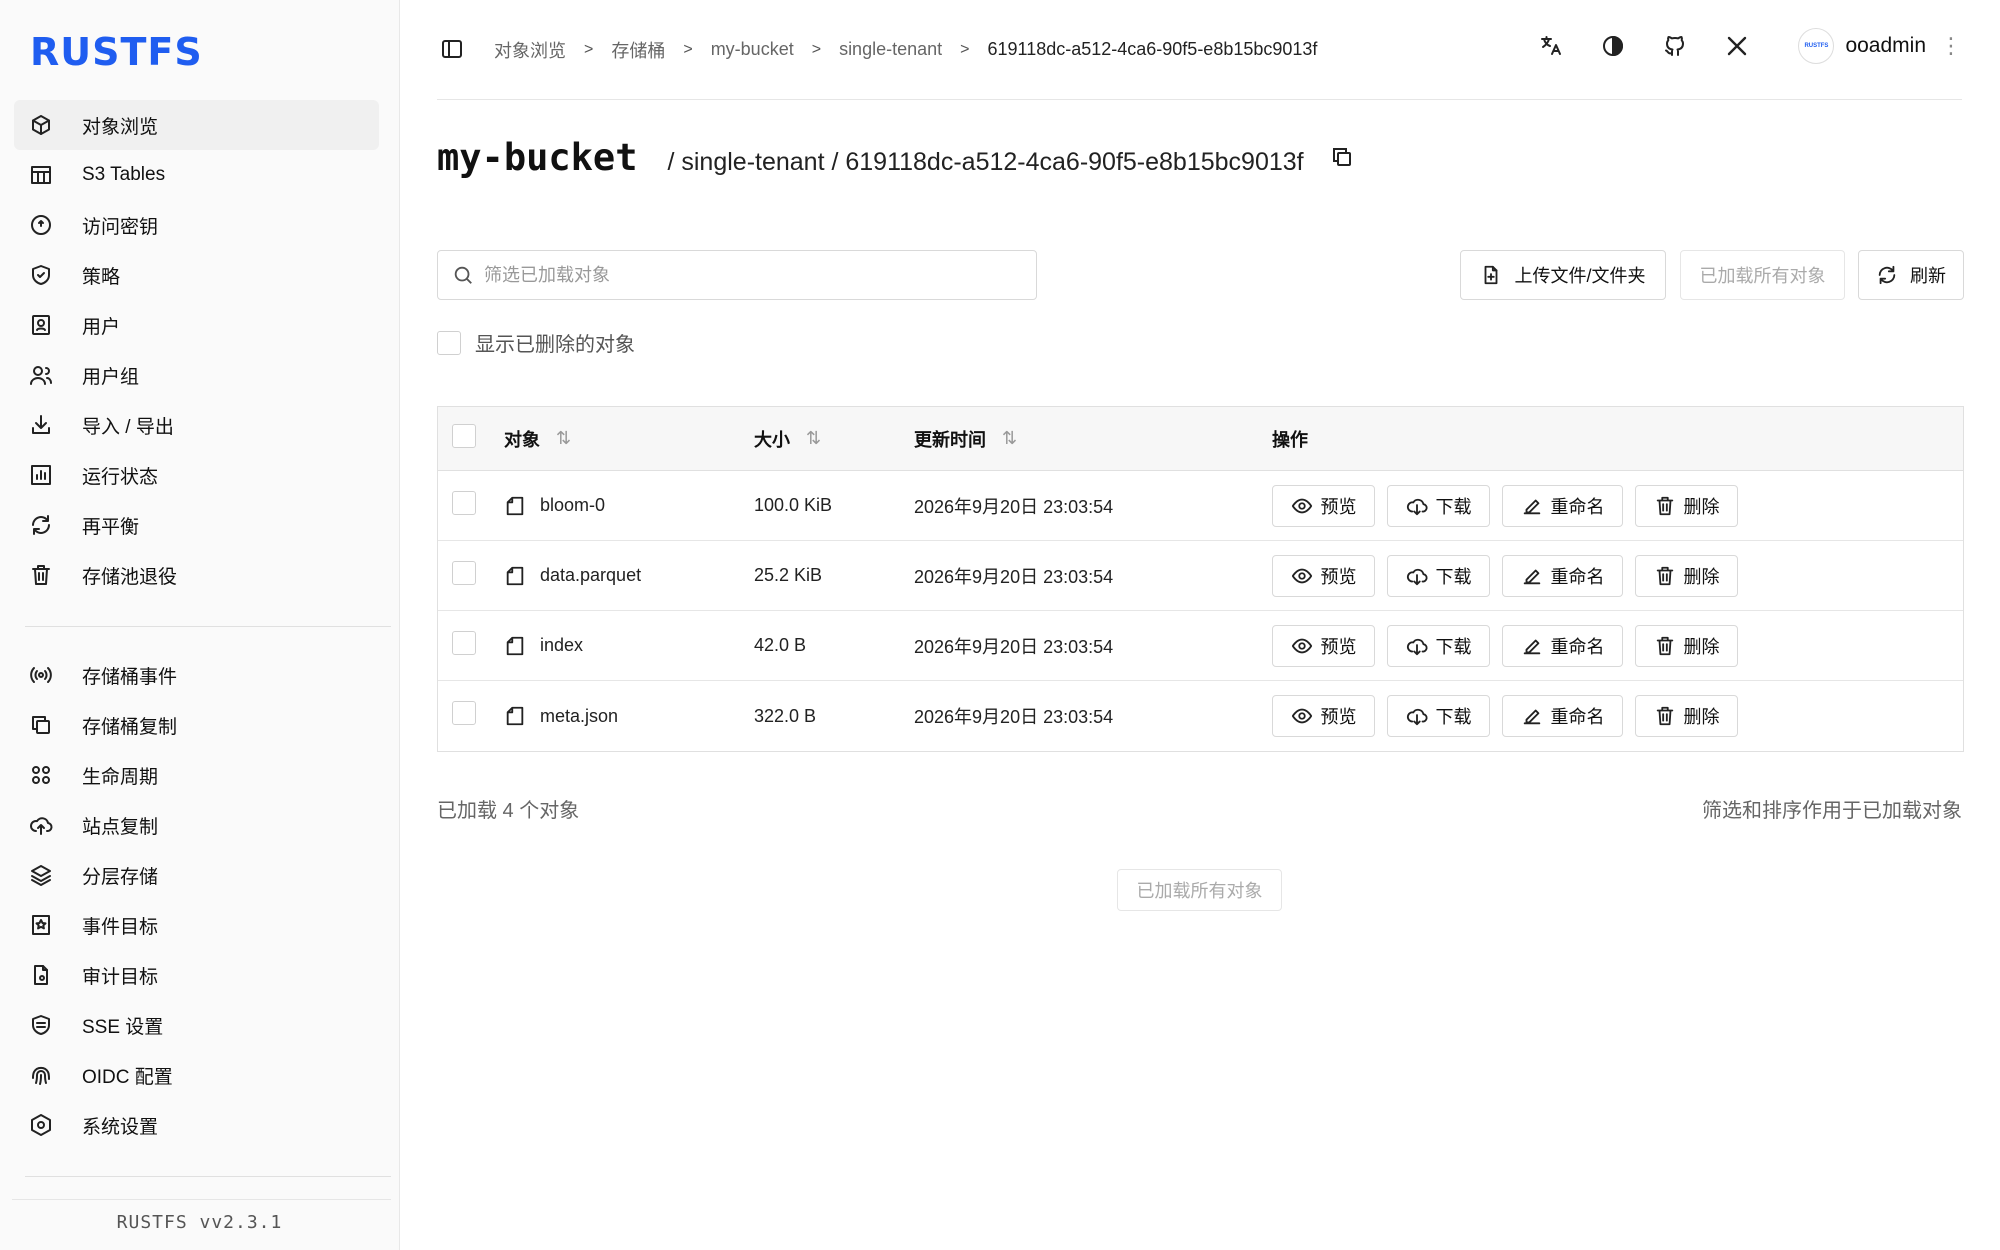 The image size is (2000, 1250). What do you see at coordinates (41, 475) in the screenshot?
I see `status-chart-icon` at bounding box center [41, 475].